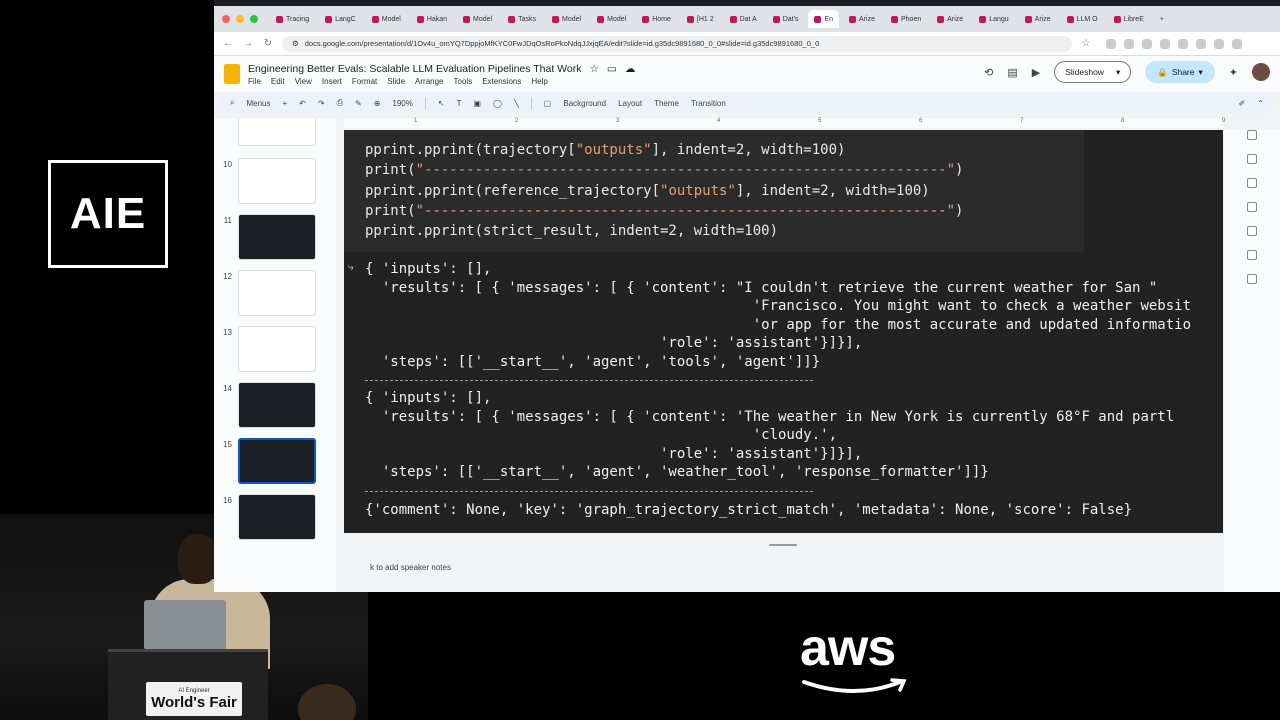 The width and height of the screenshot is (1280, 720). Describe the element at coordinates (1252, 135) in the screenshot. I see `calendar-icon` at that location.